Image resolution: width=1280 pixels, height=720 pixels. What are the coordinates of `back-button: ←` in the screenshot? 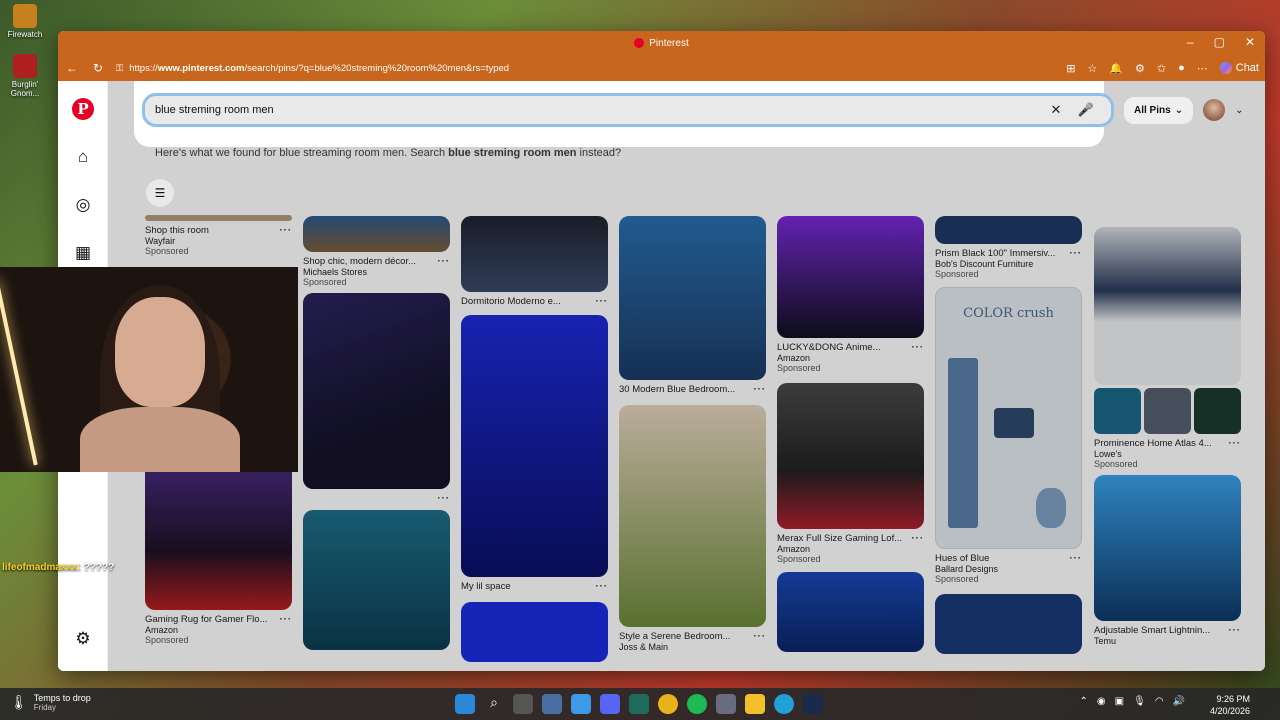 It's located at (72, 68).